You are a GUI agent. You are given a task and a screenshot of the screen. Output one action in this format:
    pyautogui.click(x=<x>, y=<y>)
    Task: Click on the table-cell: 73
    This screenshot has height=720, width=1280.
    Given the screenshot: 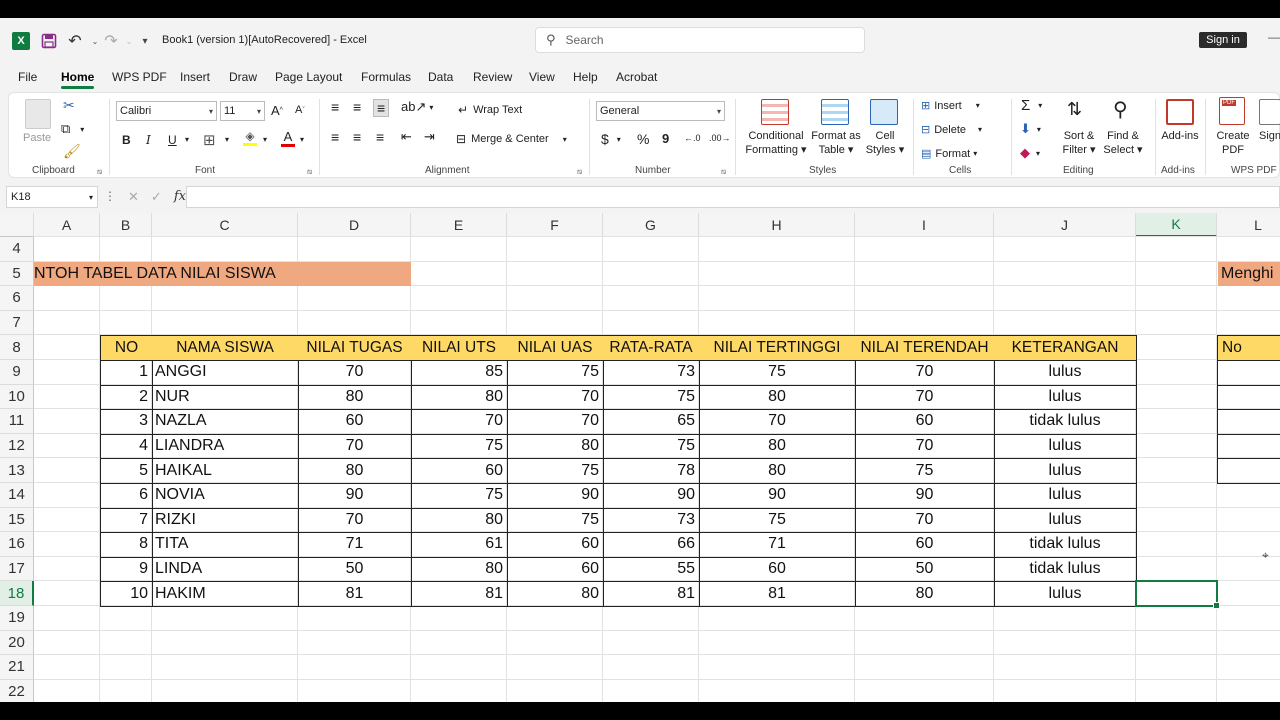 What is the action you would take?
    pyautogui.click(x=651, y=373)
    